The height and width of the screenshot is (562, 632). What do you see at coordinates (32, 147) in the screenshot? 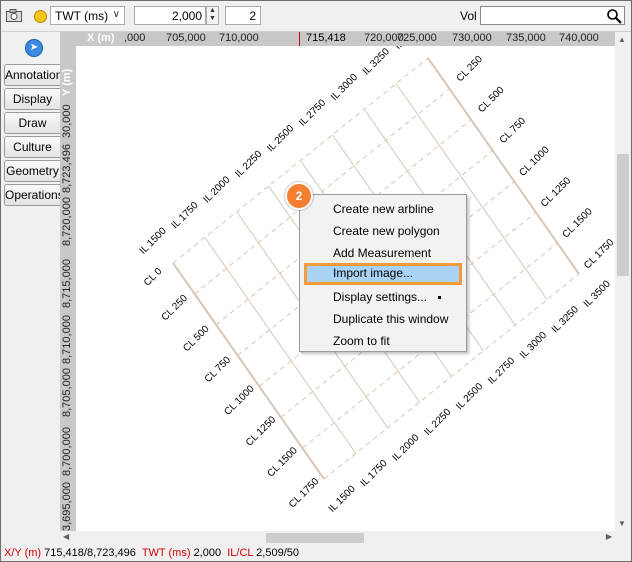
I see `tab-culture: Culture` at bounding box center [32, 147].